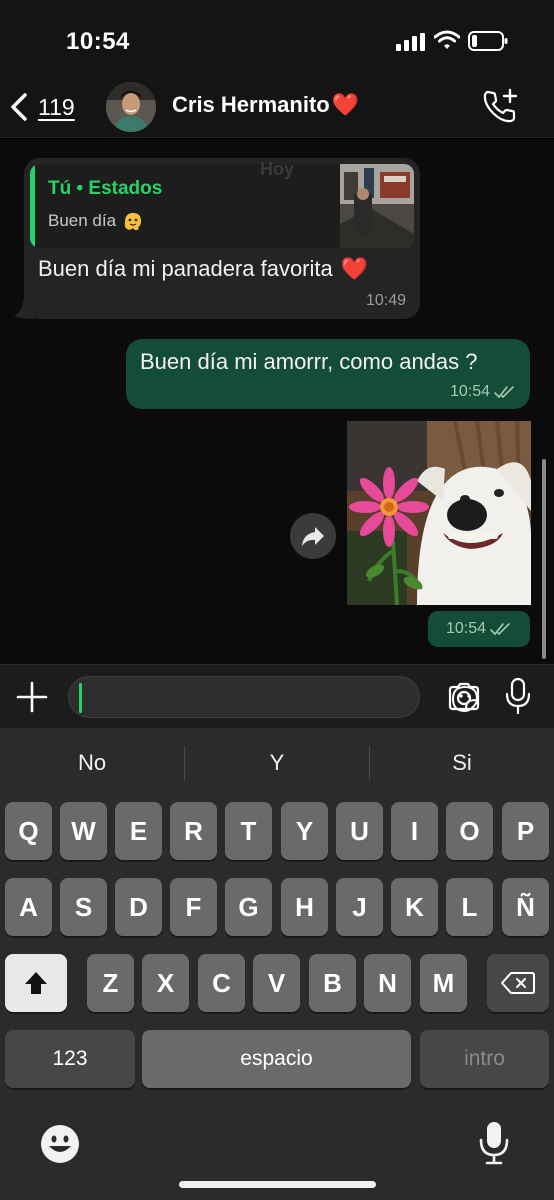 The width and height of the screenshot is (554, 1200). I want to click on key: C, so click(221, 983).